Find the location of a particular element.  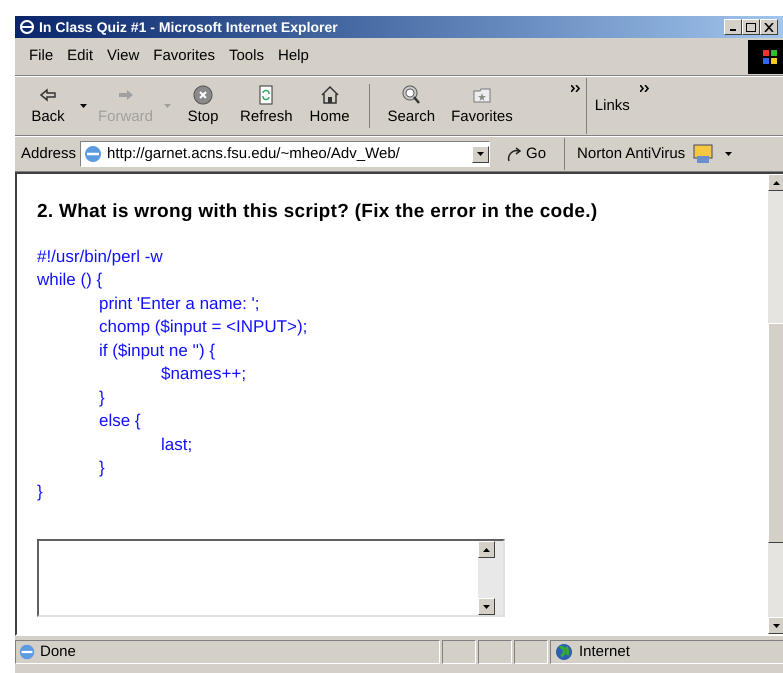

minimize-icon is located at coordinates (733, 30).